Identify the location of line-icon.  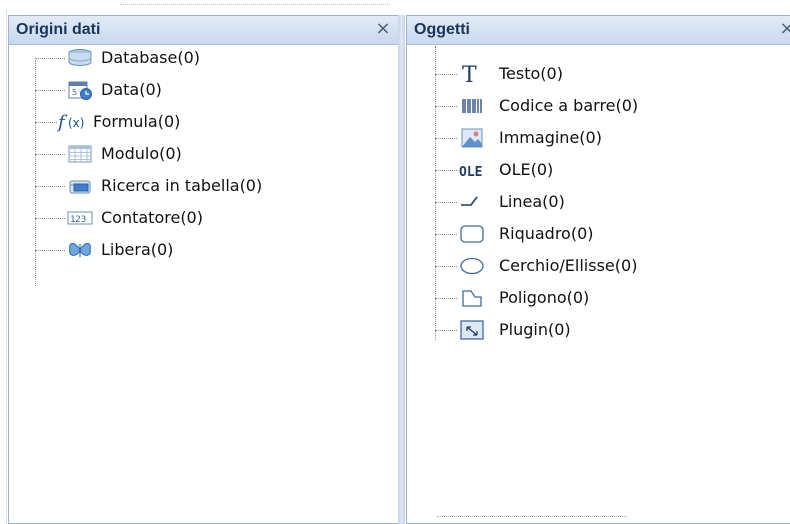
(472, 202).